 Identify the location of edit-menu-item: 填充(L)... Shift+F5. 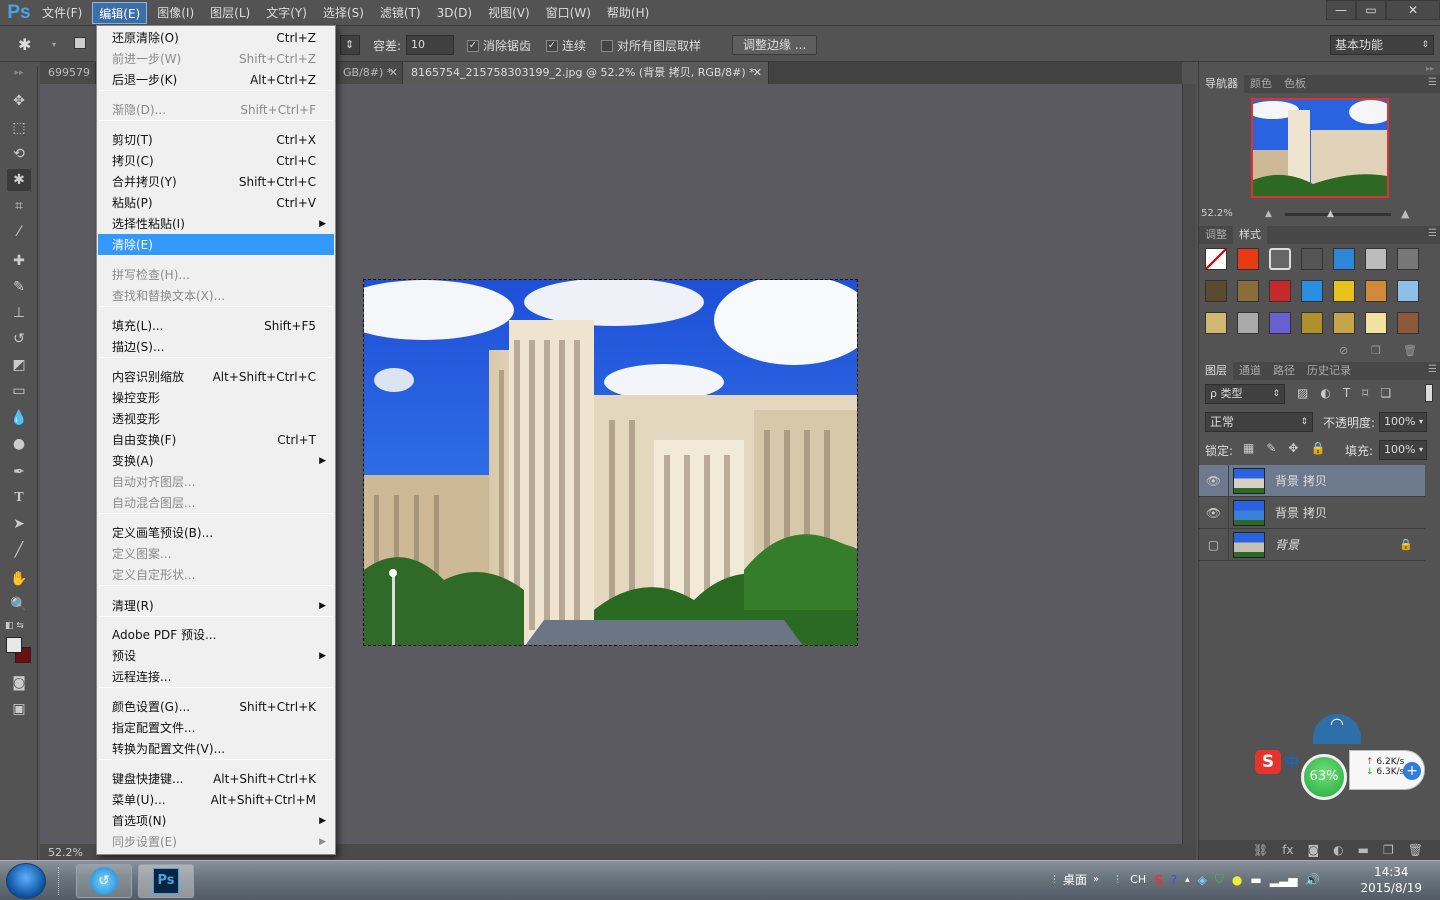
(216, 325).